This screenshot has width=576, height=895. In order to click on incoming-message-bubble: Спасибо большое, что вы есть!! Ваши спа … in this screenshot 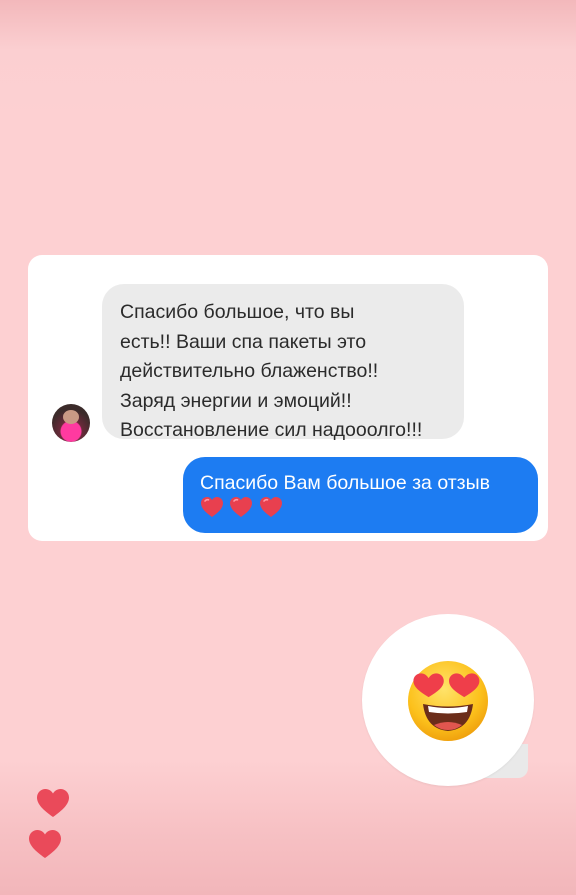, I will do `click(283, 362)`.